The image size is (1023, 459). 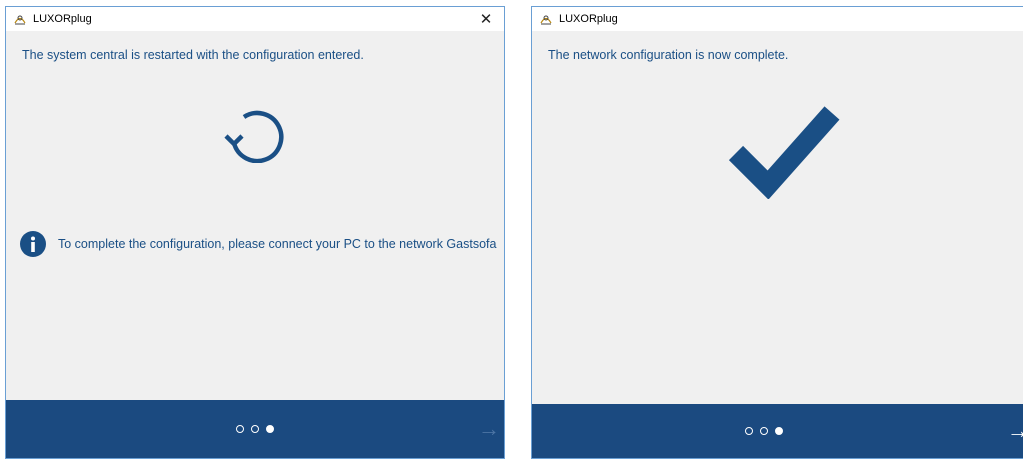 I want to click on restart-icon, so click(x=254, y=136).